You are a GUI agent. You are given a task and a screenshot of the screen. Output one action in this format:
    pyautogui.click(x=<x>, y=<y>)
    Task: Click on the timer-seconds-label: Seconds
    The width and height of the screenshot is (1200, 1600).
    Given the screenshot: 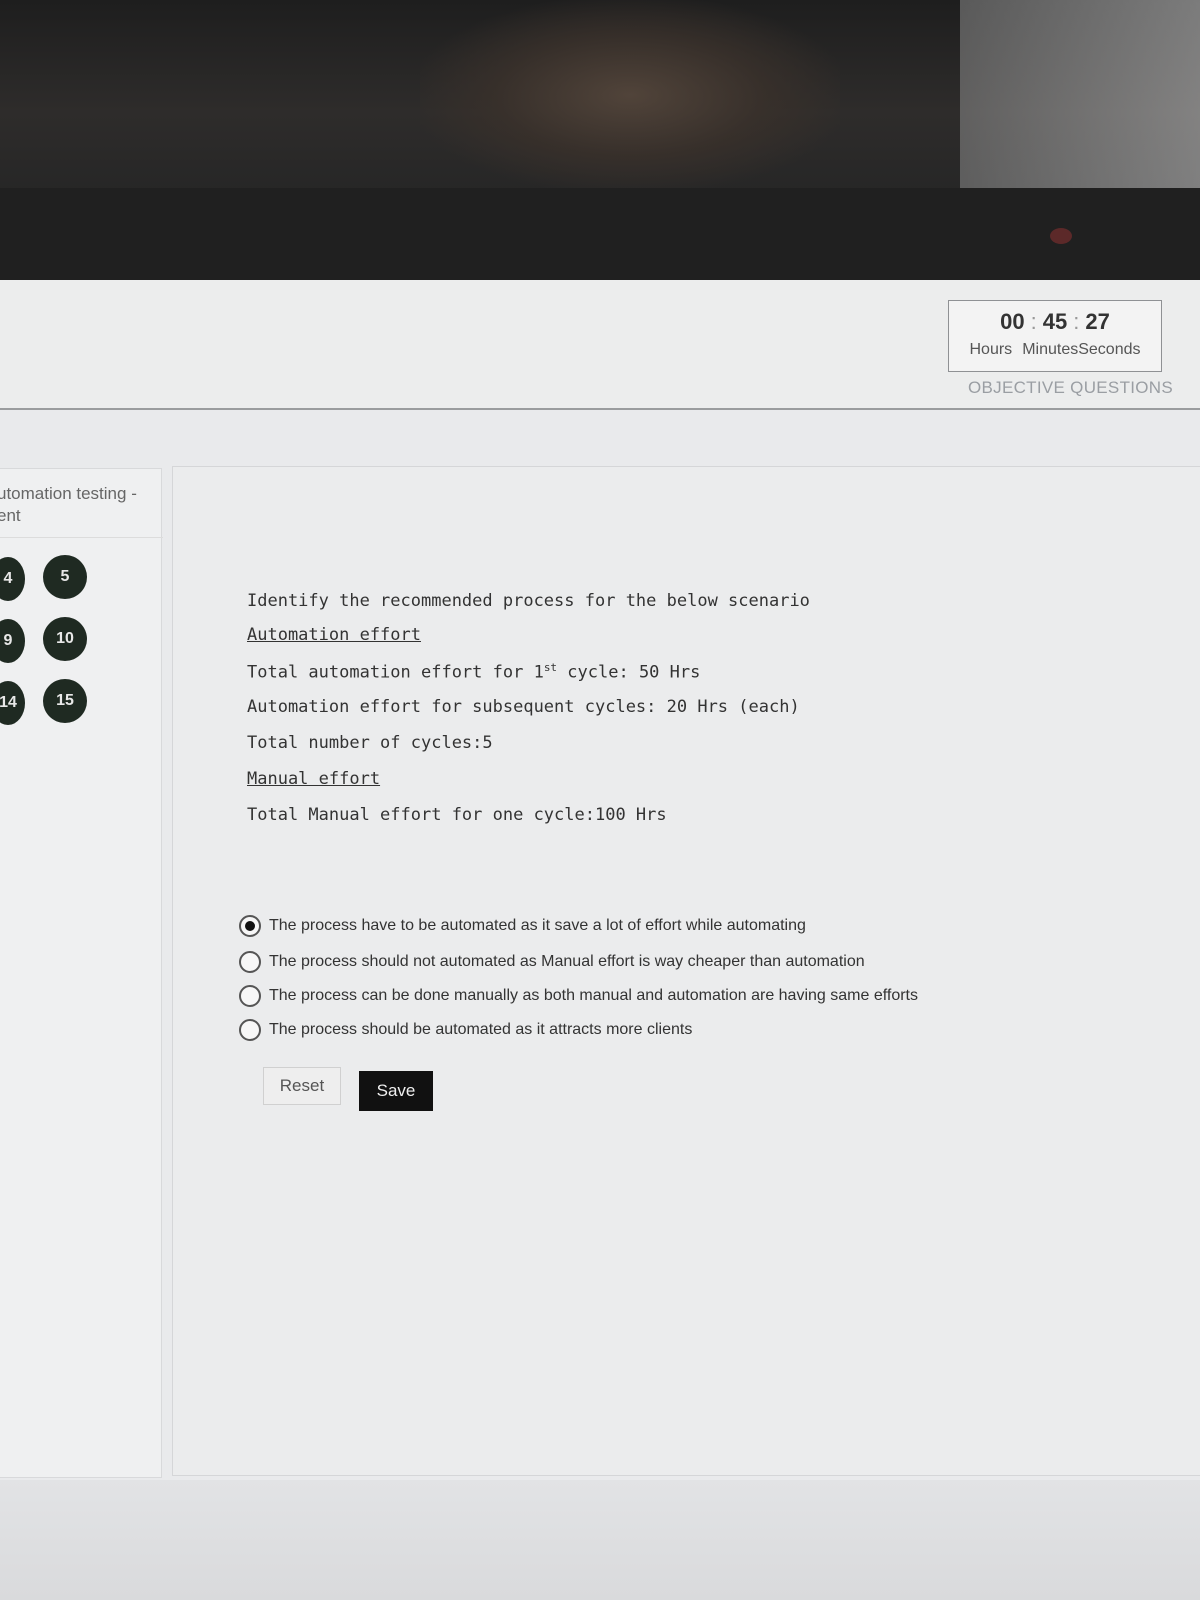 What is the action you would take?
    pyautogui.click(x=1109, y=349)
    